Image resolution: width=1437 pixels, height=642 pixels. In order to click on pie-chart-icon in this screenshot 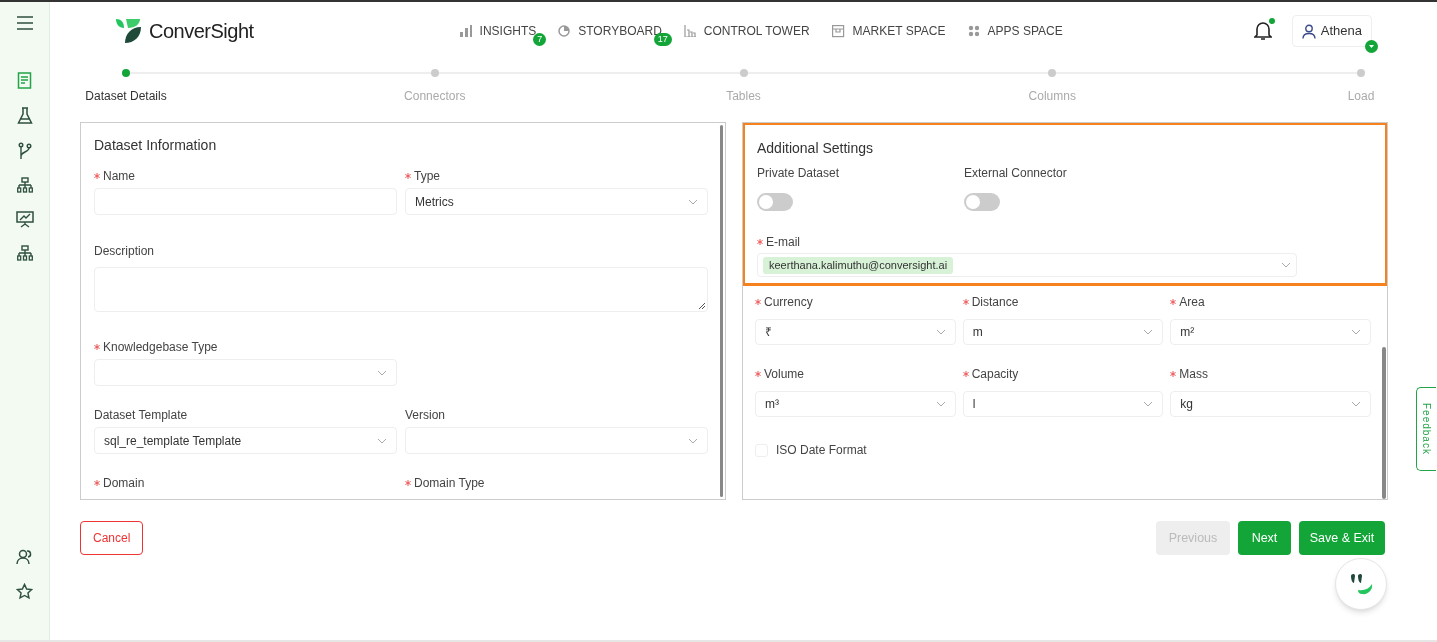, I will do `click(564, 31)`.